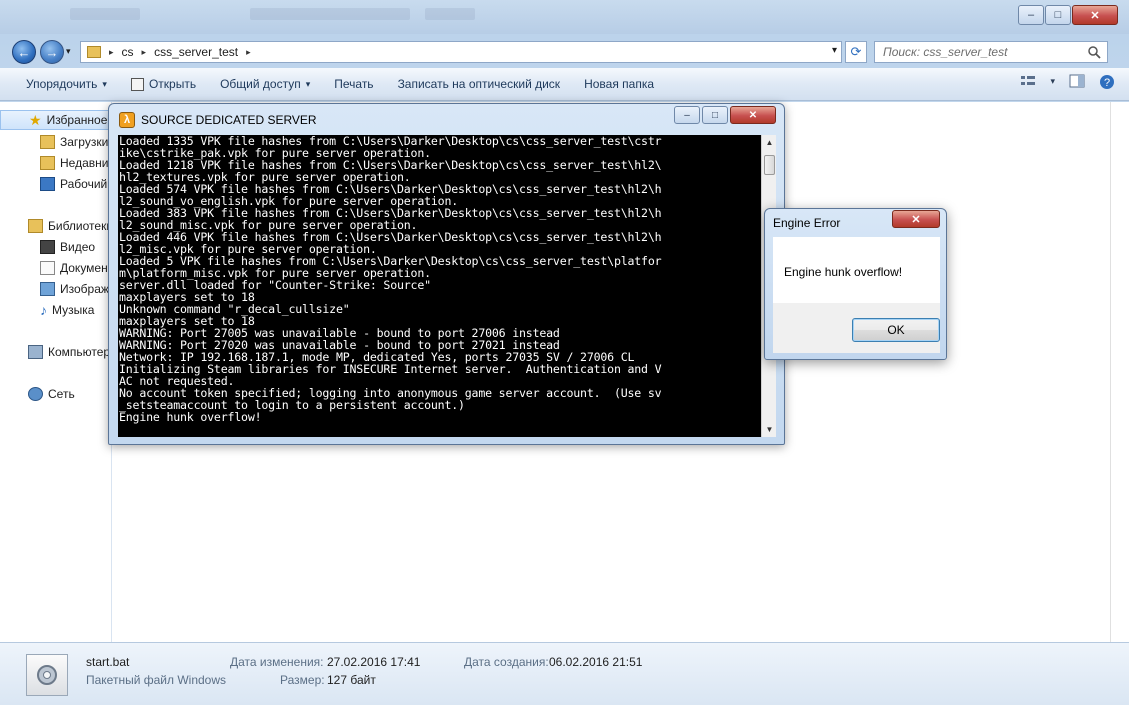 The height and width of the screenshot is (705, 1129). I want to click on srcds-title: SOURCE DEDICATED SERVER, so click(229, 120).